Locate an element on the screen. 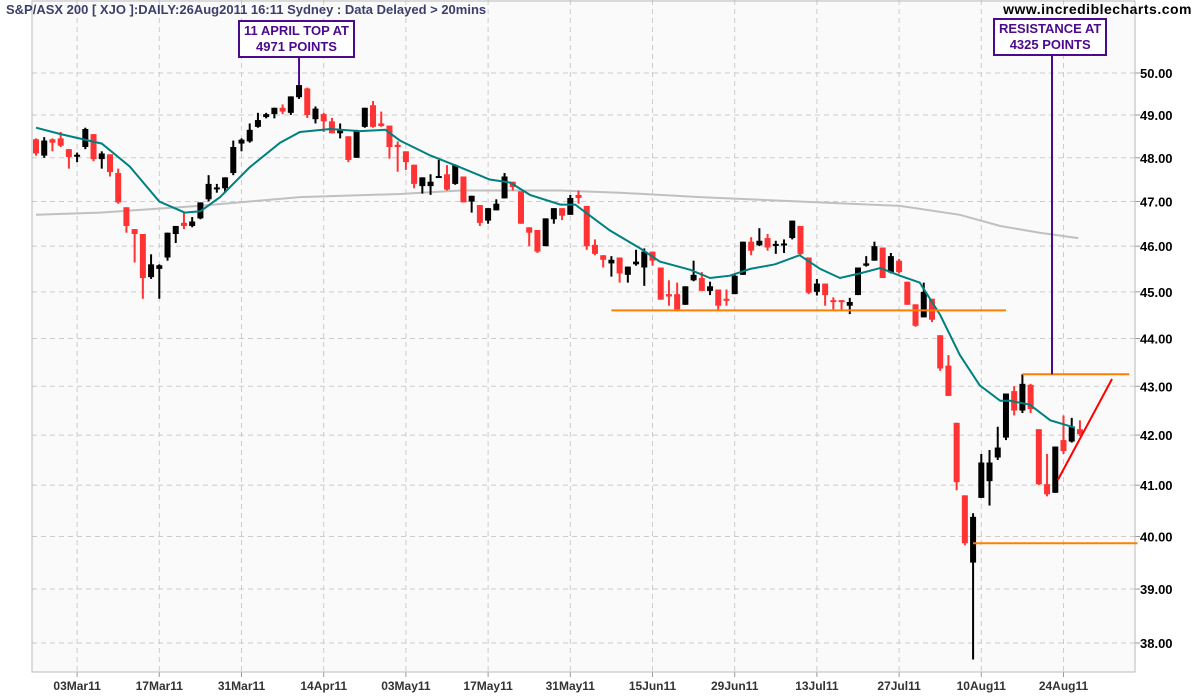 Image resolution: width=1200 pixels, height=700 pixels. x-tick-label: 24Aug11 is located at coordinates (1064, 686).